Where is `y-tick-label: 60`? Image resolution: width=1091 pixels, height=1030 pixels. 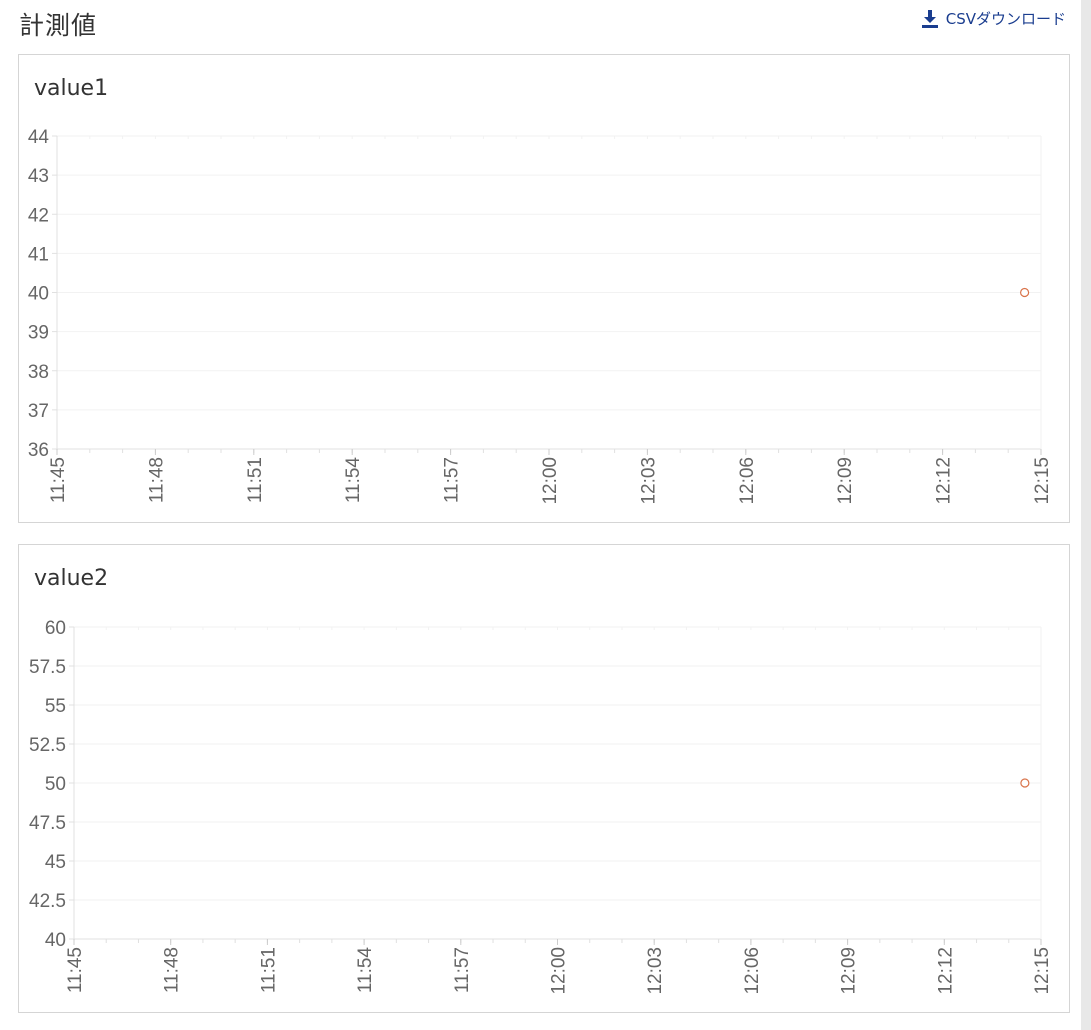 y-tick-label: 60 is located at coordinates (55, 628).